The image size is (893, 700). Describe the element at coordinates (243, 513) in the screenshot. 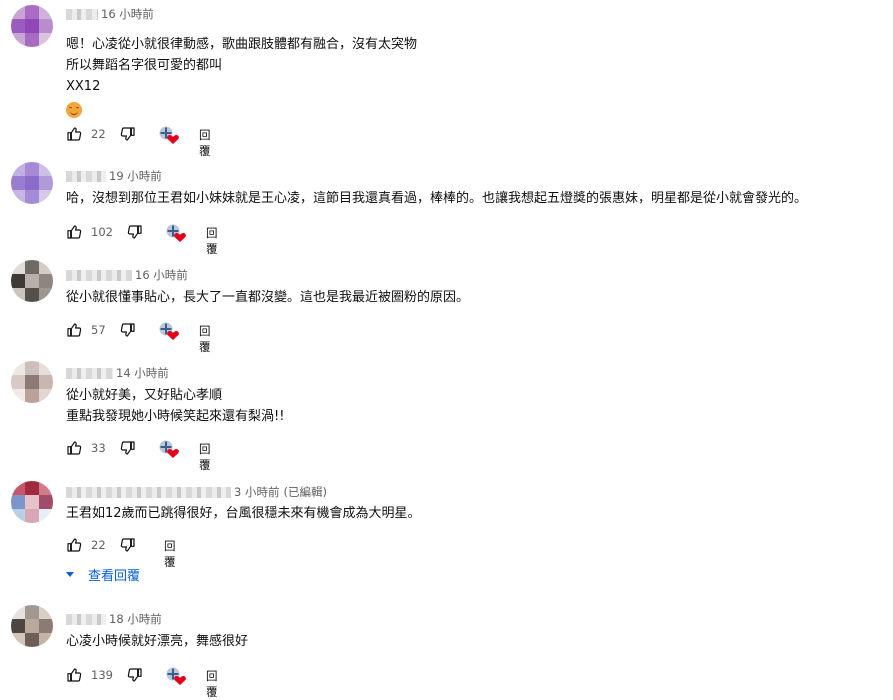

I see `comment-text-line: 王君如12歲而已跳得很好，台風很穩未來有機會成為大明星。` at that location.